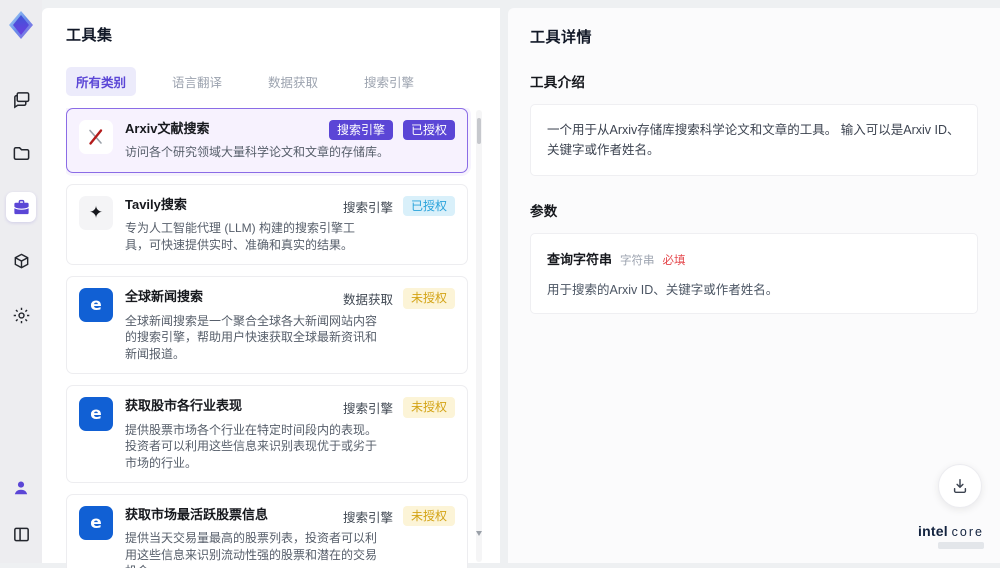  I want to click on gear-icon, so click(21, 315).